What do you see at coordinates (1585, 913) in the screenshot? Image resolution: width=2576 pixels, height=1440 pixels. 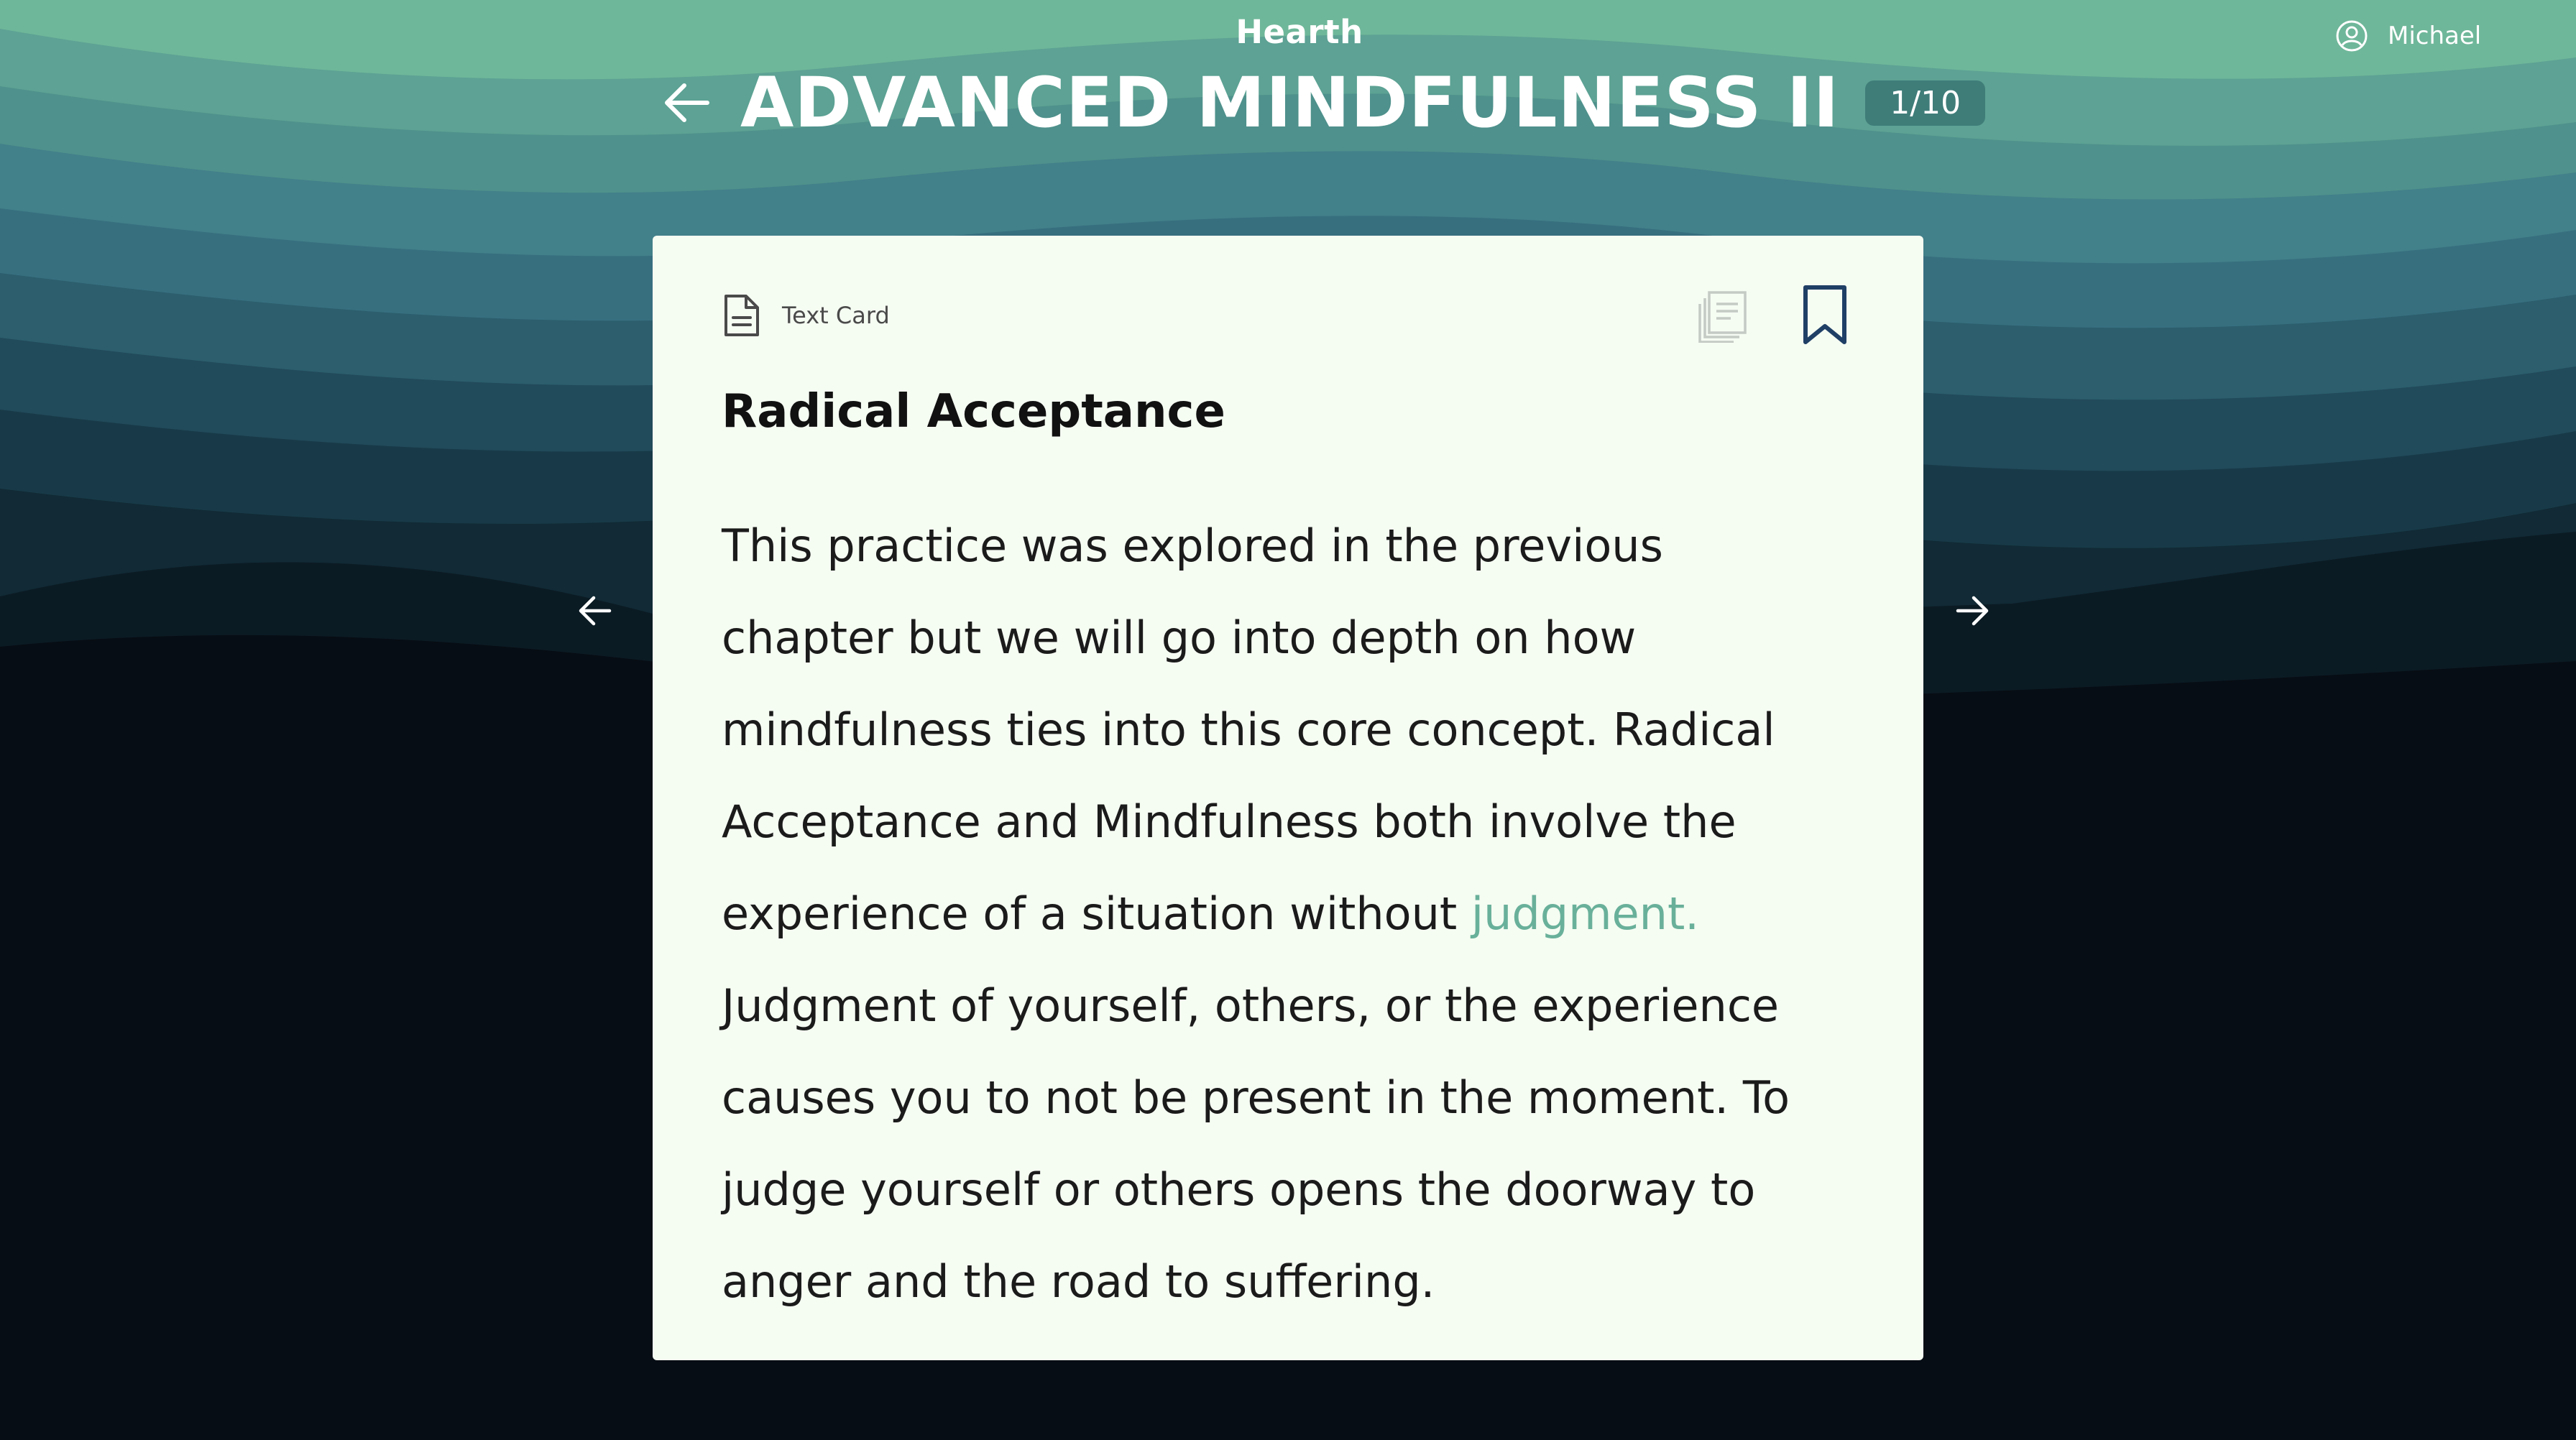 I see `highlighted-term: judgment.` at bounding box center [1585, 913].